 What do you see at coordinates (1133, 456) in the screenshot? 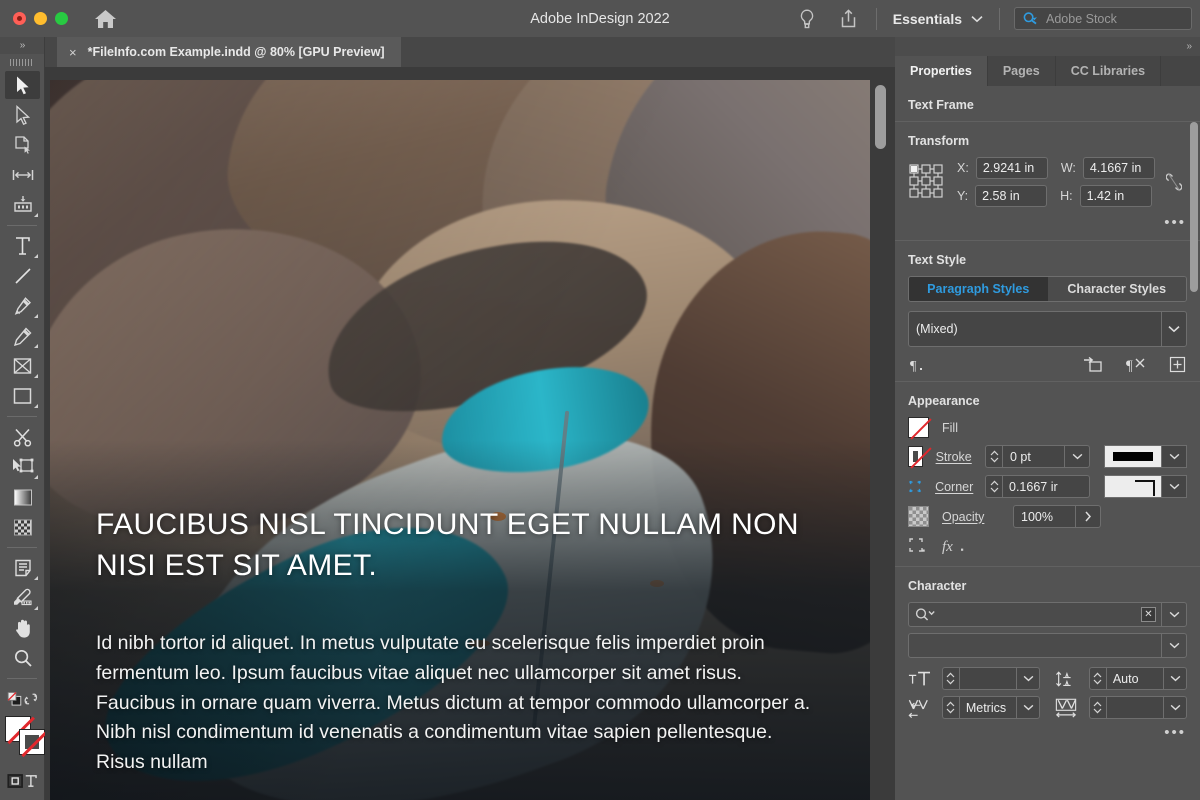
I see `stroke-style-swatch` at bounding box center [1133, 456].